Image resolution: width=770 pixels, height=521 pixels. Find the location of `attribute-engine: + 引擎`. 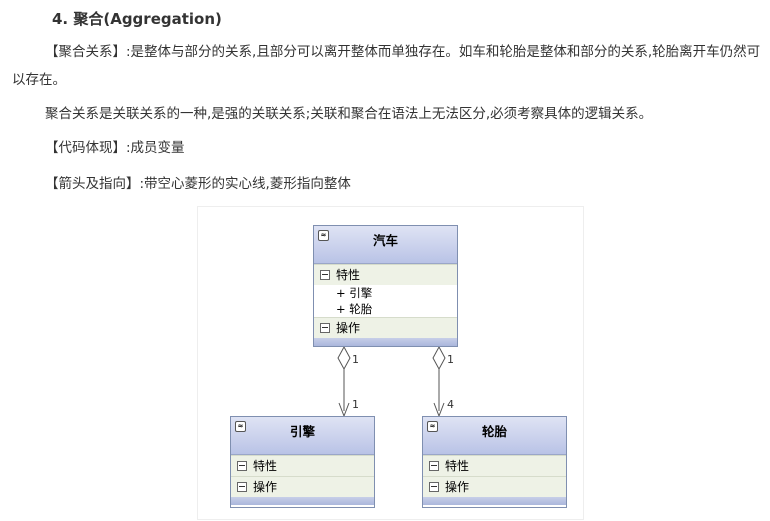

attribute-engine: + 引擎 is located at coordinates (354, 293).